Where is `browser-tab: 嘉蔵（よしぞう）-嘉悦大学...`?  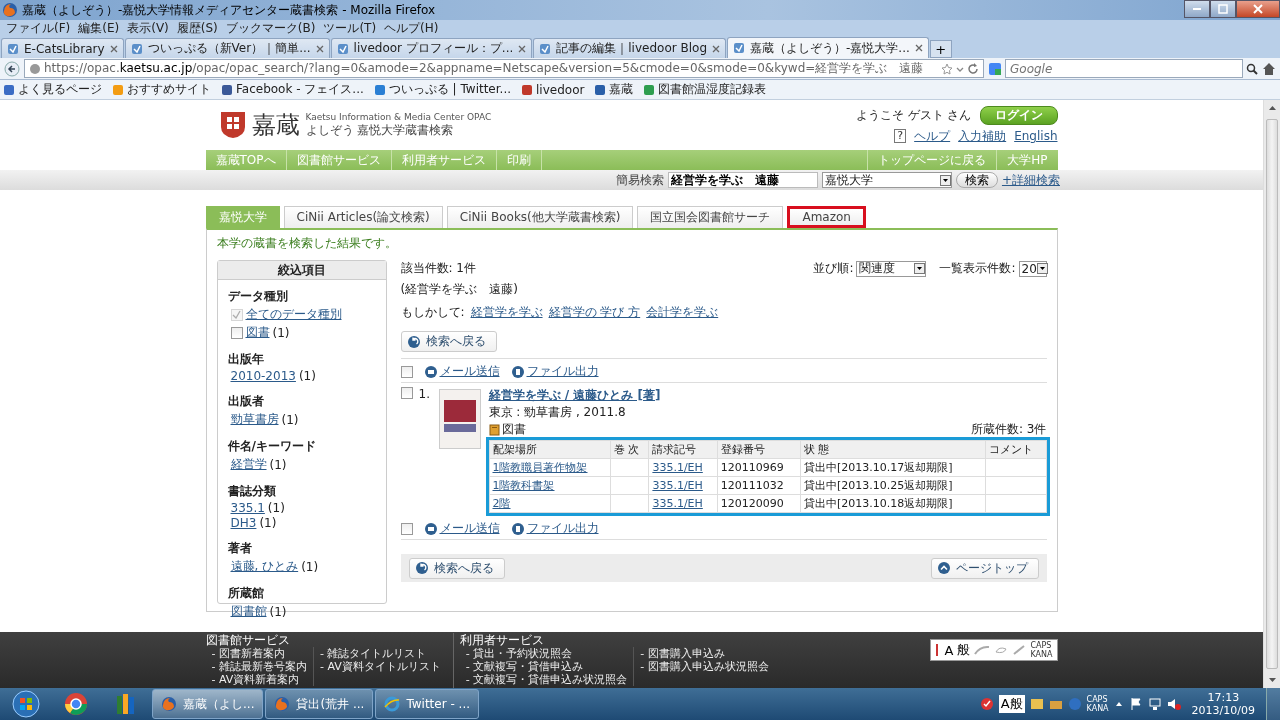
browser-tab: 嘉蔵（よしぞう）-嘉悦大学... is located at coordinates (828, 47).